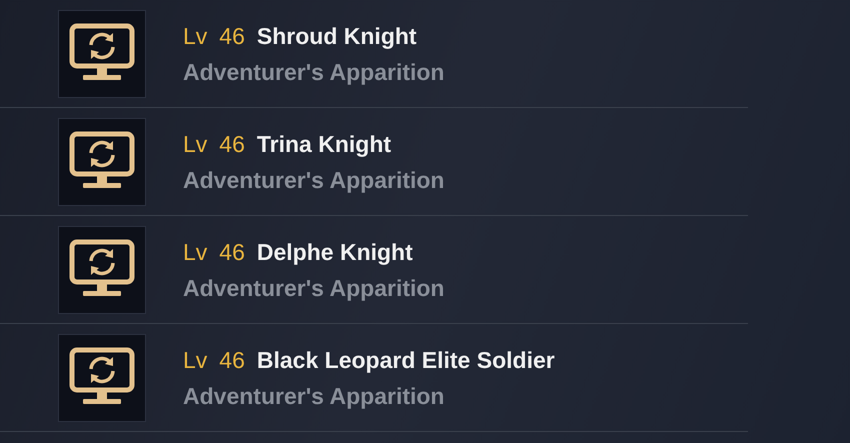 The width and height of the screenshot is (850, 443). I want to click on character-name: Black Leopard Elite Soldier, so click(405, 360).